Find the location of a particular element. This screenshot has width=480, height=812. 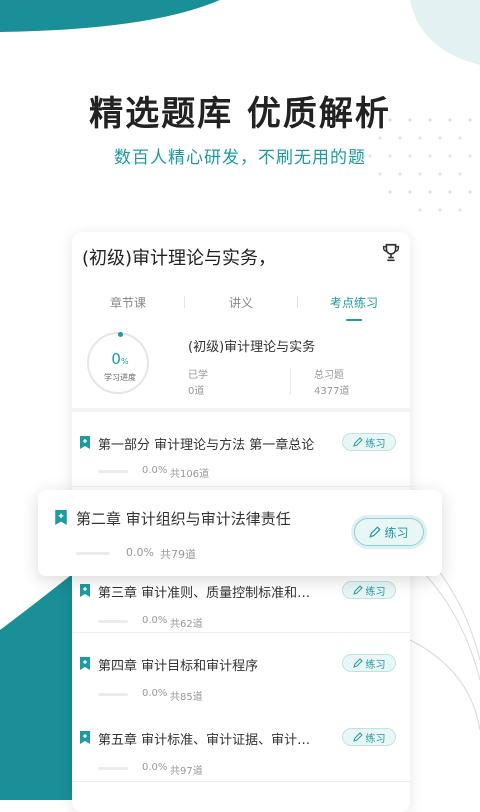

chapter-count: 共62道 is located at coordinates (186, 624).